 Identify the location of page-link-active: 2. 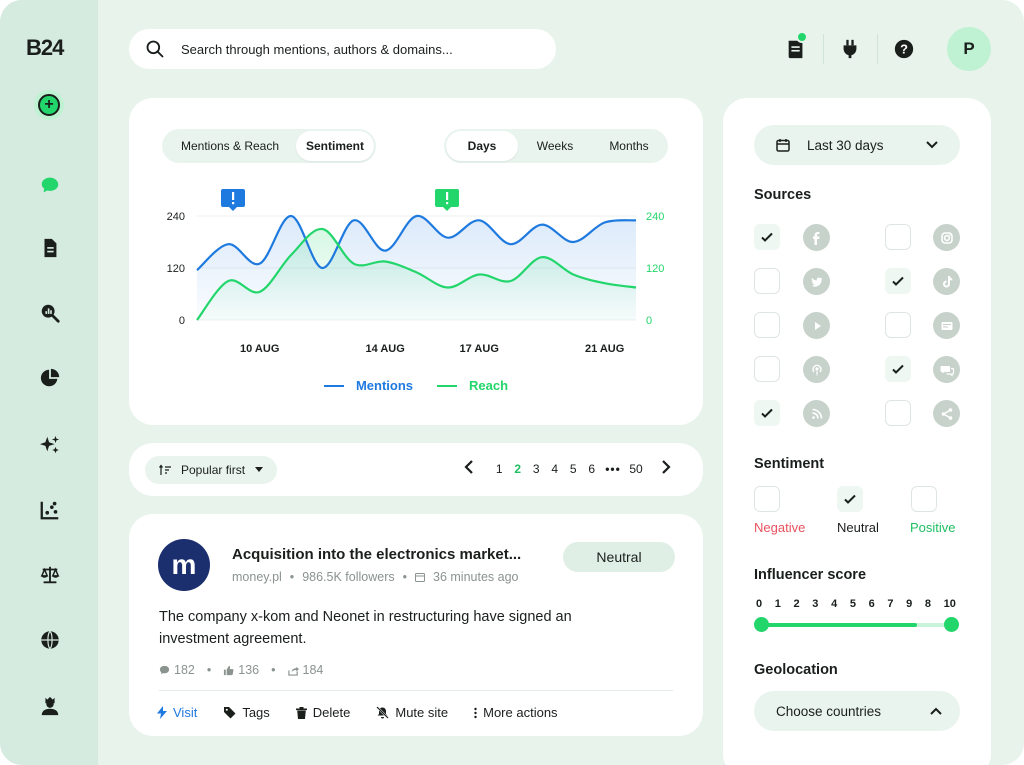
(518, 469).